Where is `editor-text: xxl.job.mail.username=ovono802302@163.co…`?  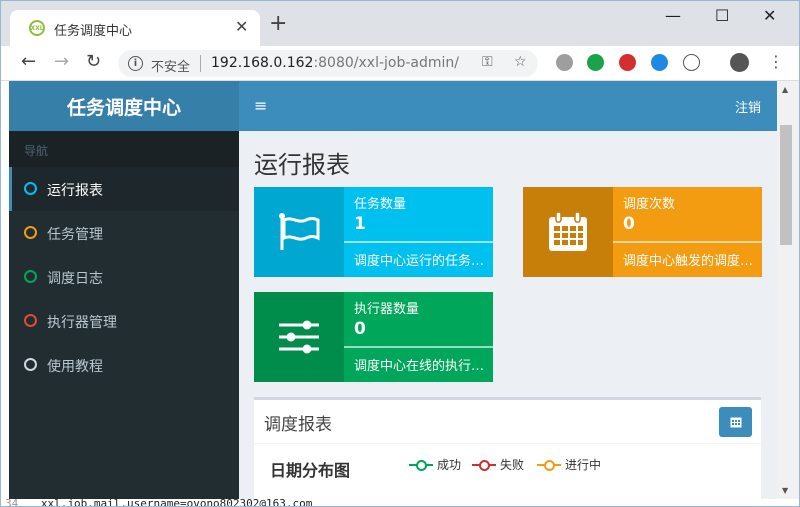 editor-text: xxl.job.mail.username=ovono802302@163.co… is located at coordinates (176, 503).